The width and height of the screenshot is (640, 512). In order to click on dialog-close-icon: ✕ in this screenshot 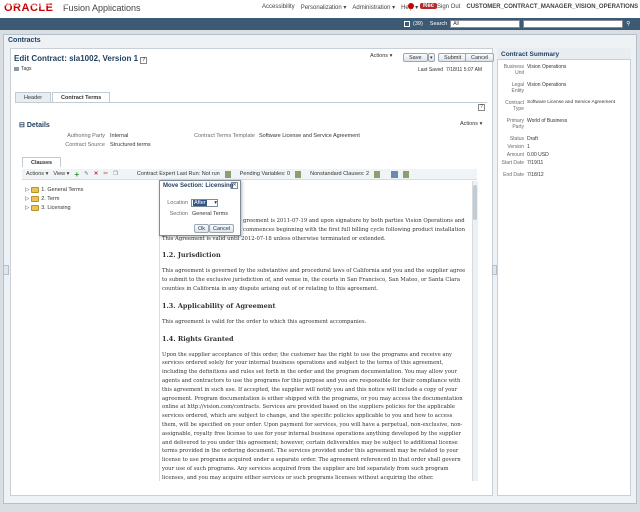, I will do `click(234, 185)`.